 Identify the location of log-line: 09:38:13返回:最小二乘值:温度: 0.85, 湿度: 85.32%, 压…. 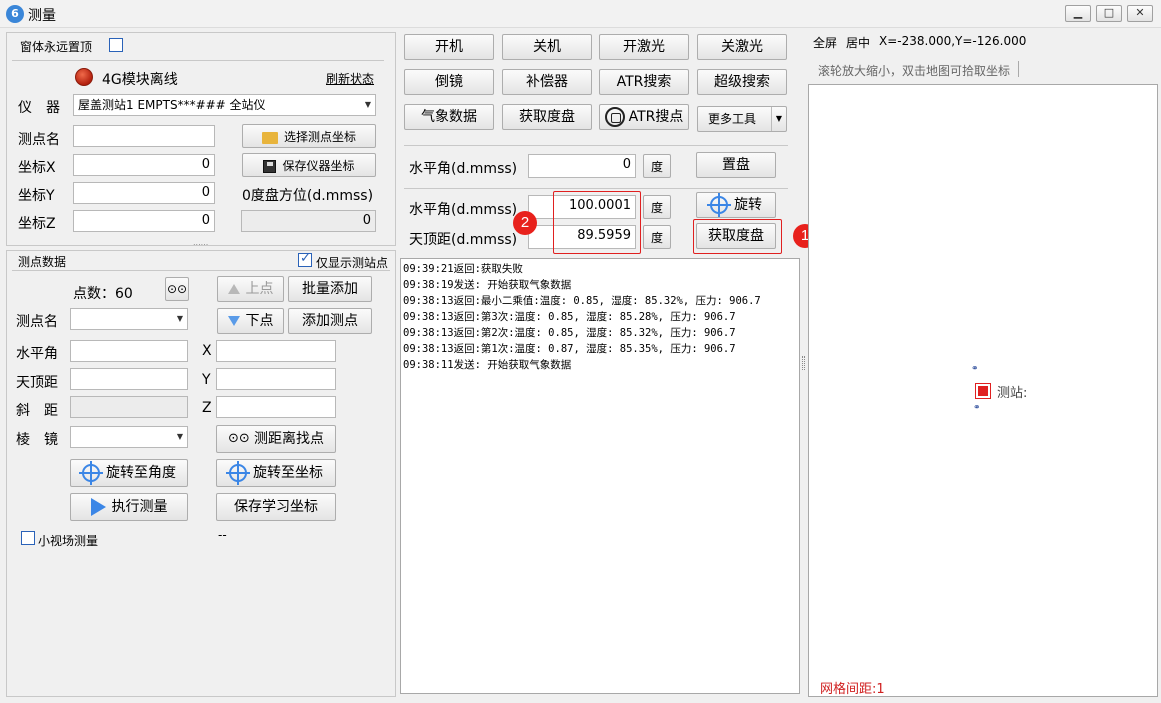
(582, 301).